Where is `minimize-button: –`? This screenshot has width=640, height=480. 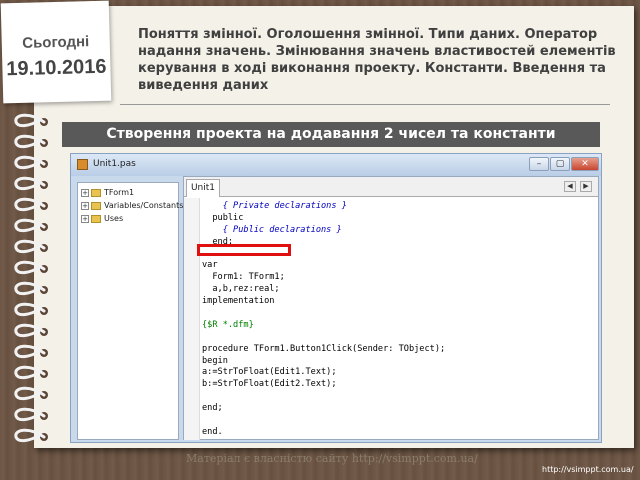
minimize-button: – is located at coordinates (539, 164).